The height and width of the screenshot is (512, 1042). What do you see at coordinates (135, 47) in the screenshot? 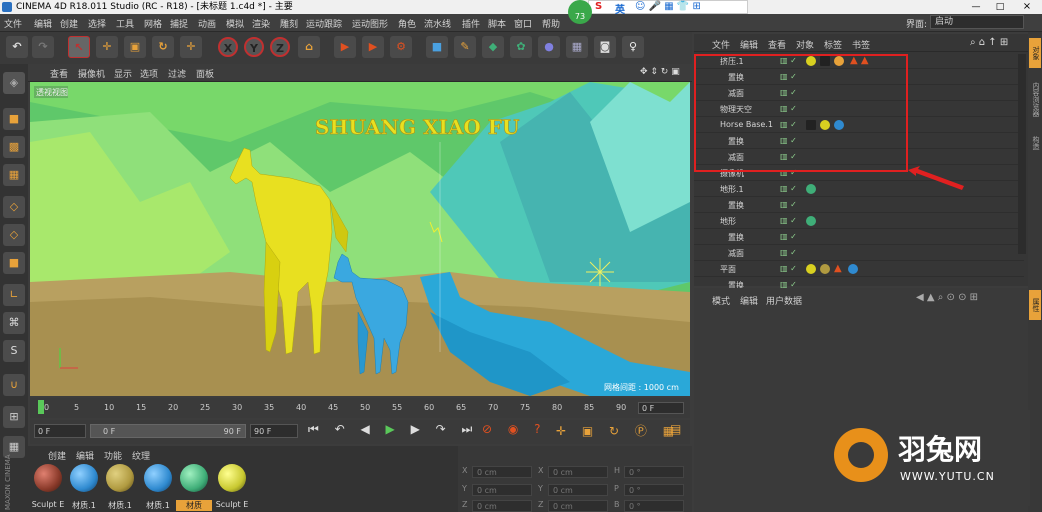
I see `scale-icon: ▣` at bounding box center [135, 47].